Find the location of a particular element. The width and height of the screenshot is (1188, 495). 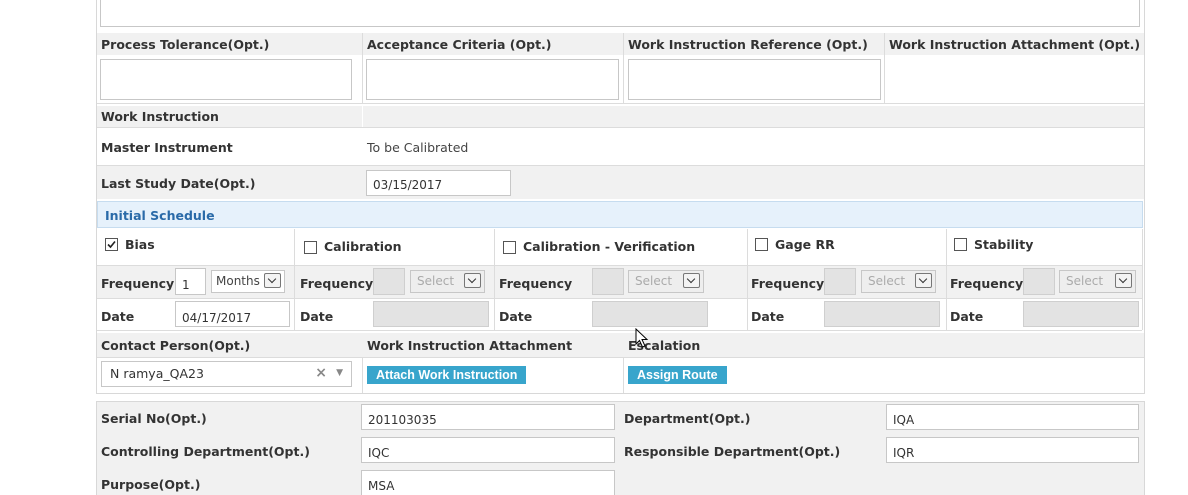

acceptance-criteria-label: Acceptance Criteria (Opt.) is located at coordinates (459, 44).